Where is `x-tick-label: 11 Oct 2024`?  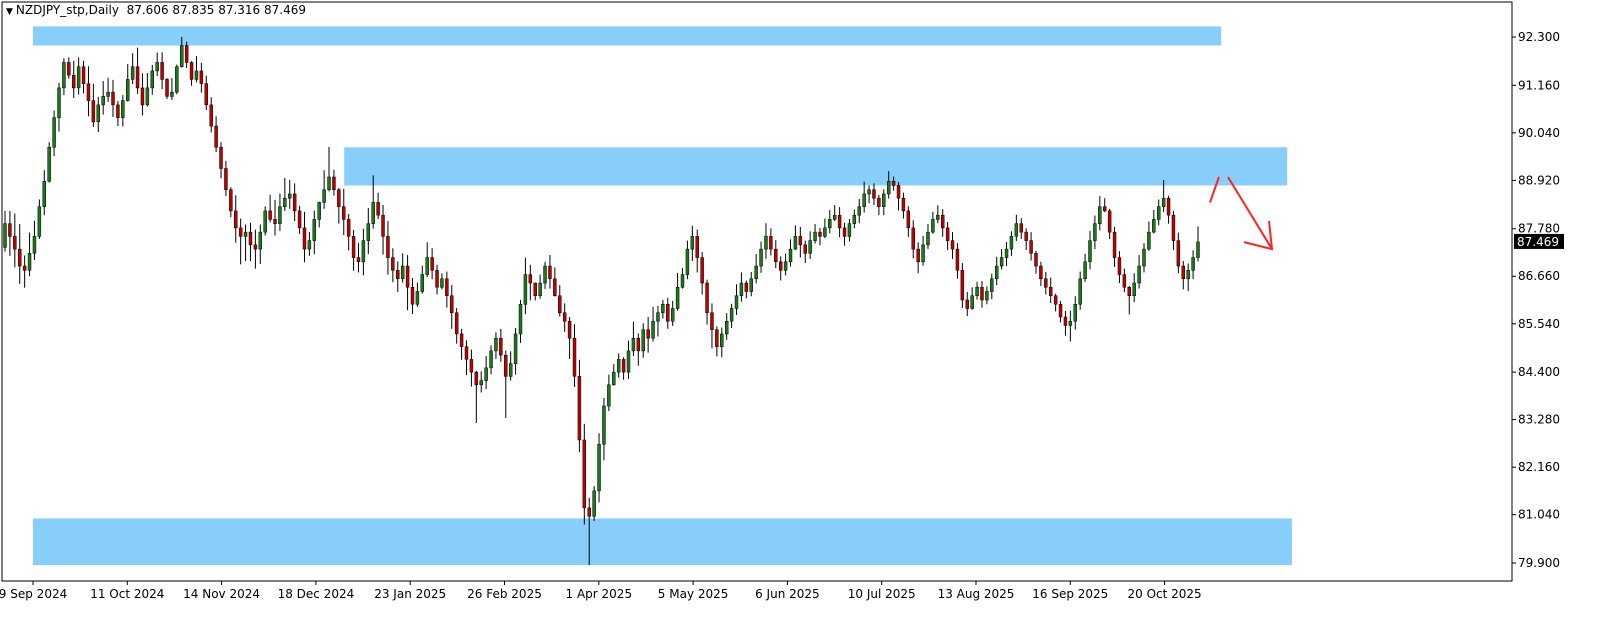
x-tick-label: 11 Oct 2024 is located at coordinates (127, 594).